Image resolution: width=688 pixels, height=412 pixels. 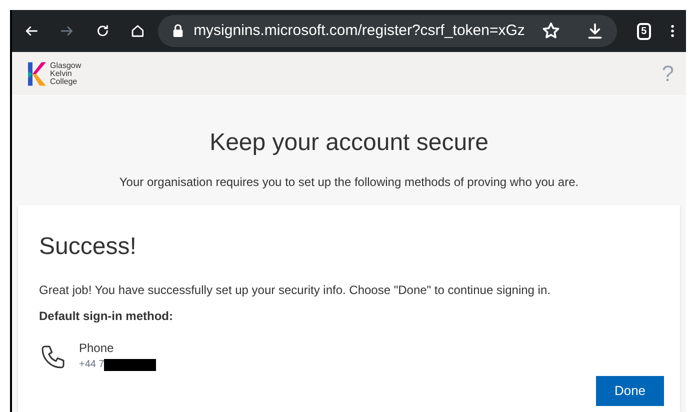 What do you see at coordinates (672, 31) in the screenshot?
I see `menu-icon` at bounding box center [672, 31].